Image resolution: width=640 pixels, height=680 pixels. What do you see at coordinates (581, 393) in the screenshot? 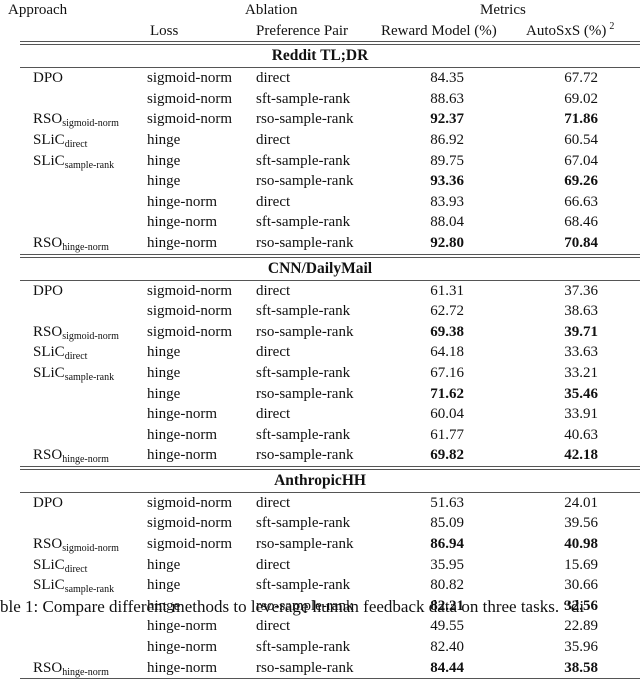
I see `autosxs-cell: 35.46` at bounding box center [581, 393].